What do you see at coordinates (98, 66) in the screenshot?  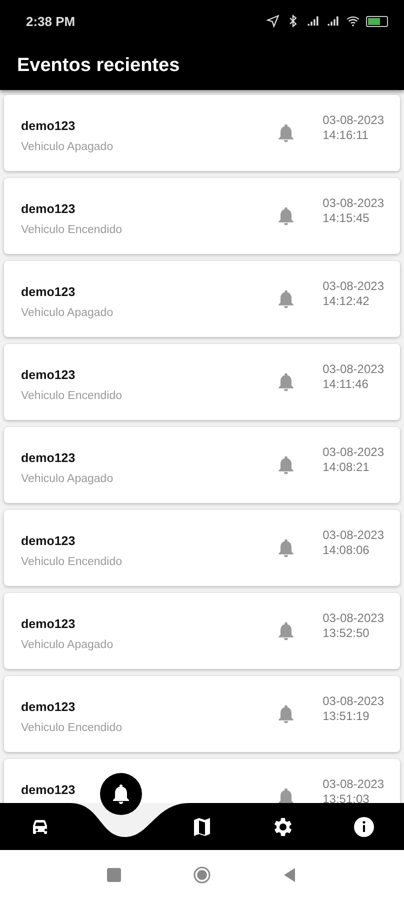 I see `screen-title: Eventos recientes` at bounding box center [98, 66].